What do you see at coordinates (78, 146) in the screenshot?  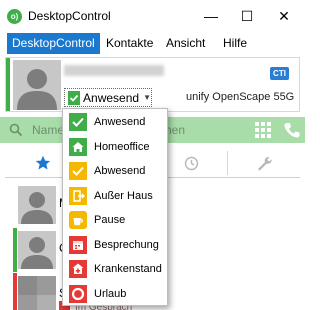 I see `home-icon` at bounding box center [78, 146].